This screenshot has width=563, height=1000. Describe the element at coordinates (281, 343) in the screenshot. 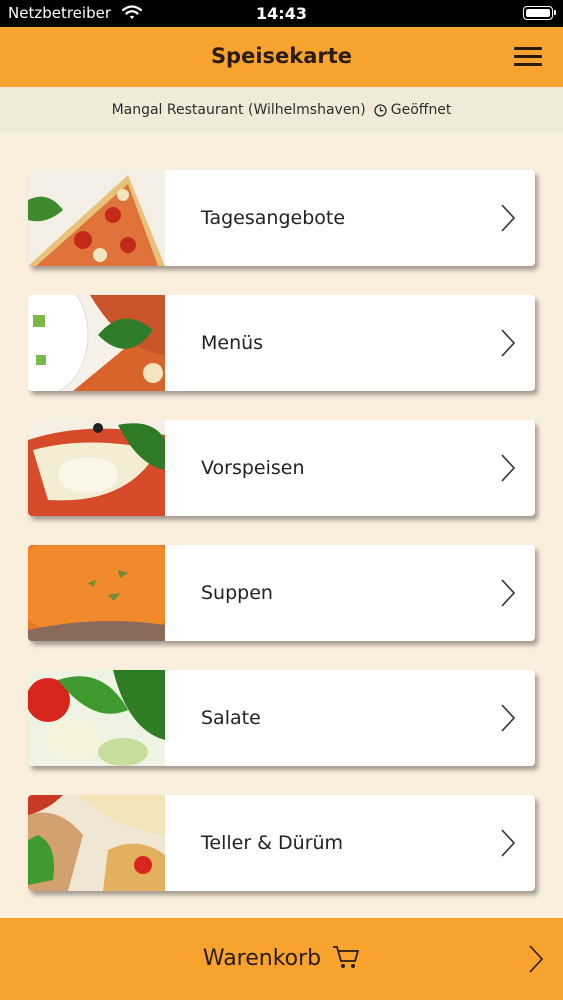

I see `menu-item-menues: Menüs` at that location.